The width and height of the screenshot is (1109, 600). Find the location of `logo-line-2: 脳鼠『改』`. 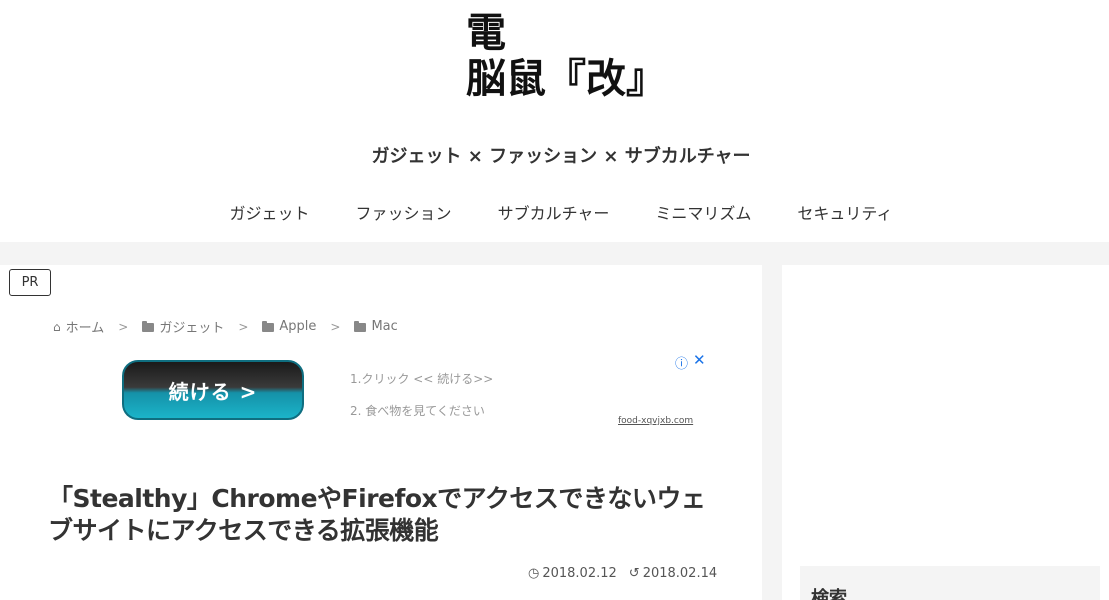

logo-line-2: 脳鼠『改』 is located at coordinates (566, 78).